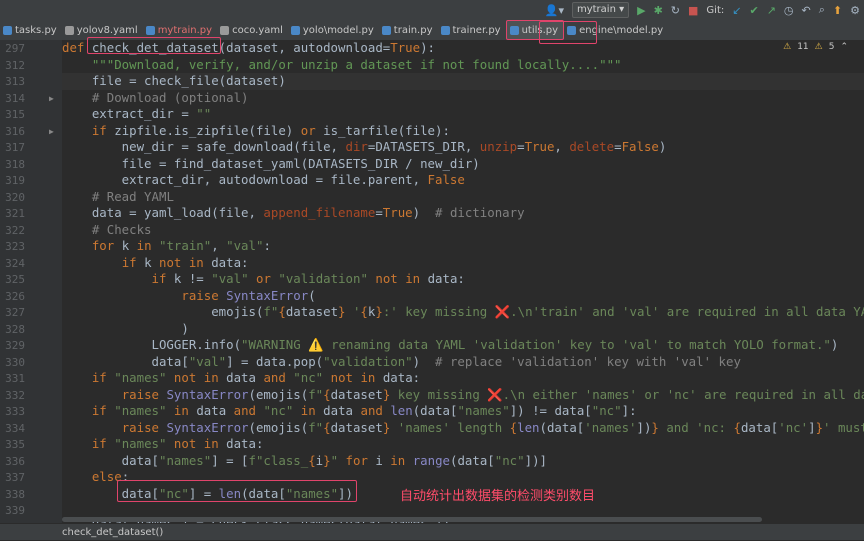  What do you see at coordinates (118, 197) in the screenshot?
I see `code-line: # Read YAML` at bounding box center [118, 197].